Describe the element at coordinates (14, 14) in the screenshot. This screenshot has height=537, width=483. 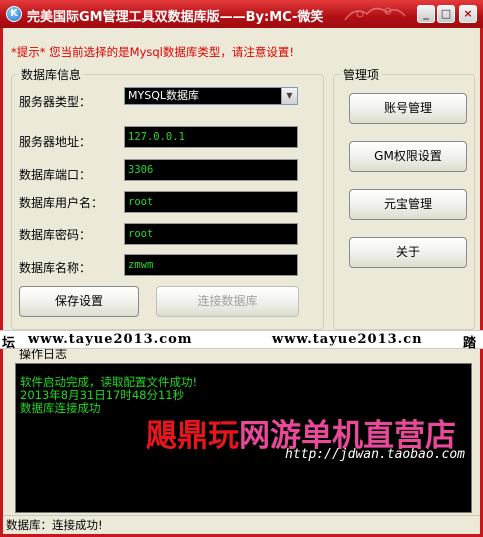
I see `app-logo-icon: K` at that location.